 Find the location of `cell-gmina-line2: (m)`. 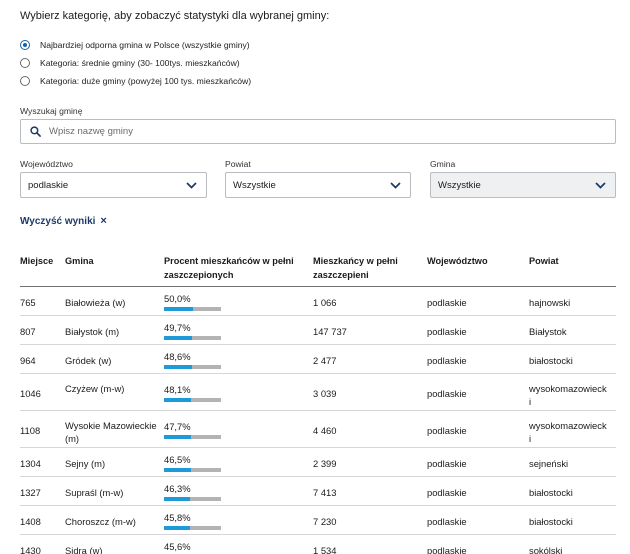

cell-gmina-line2: (m) is located at coordinates (72, 438).